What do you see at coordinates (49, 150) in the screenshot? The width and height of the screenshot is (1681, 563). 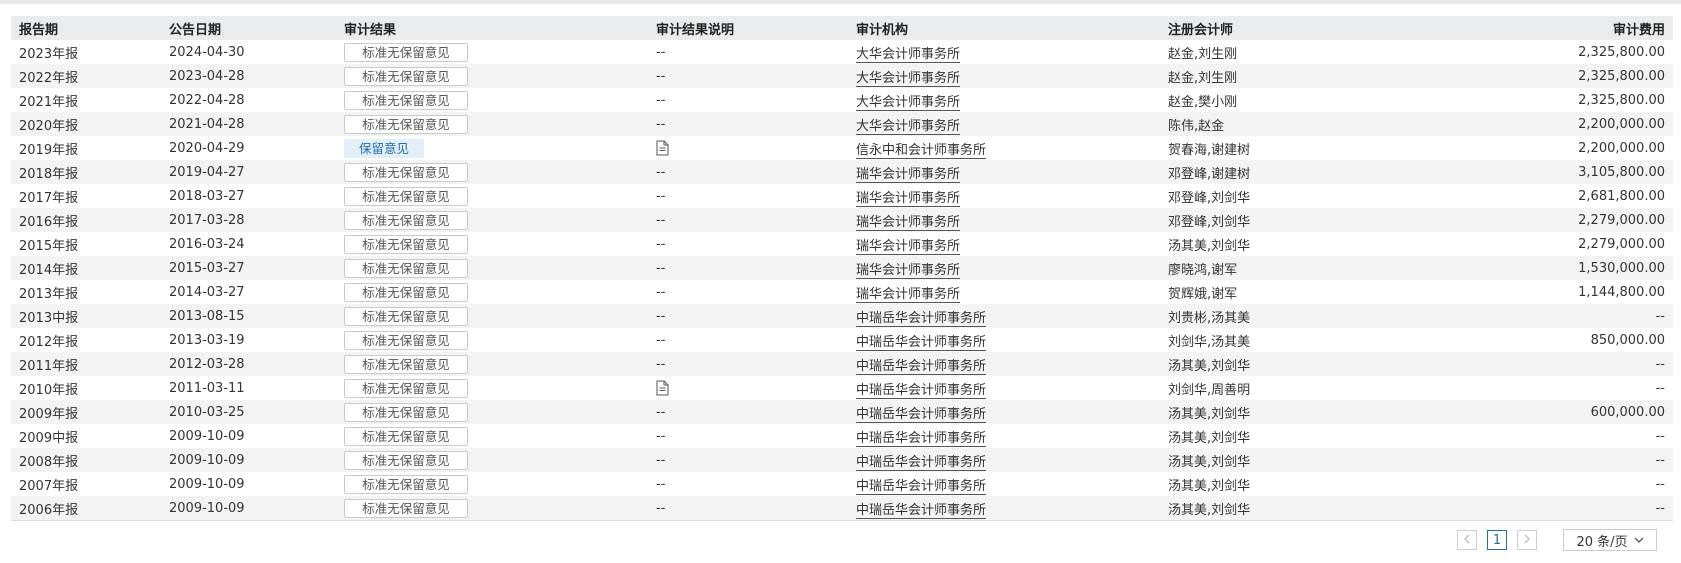 I see `cell-period: 2019年报` at bounding box center [49, 150].